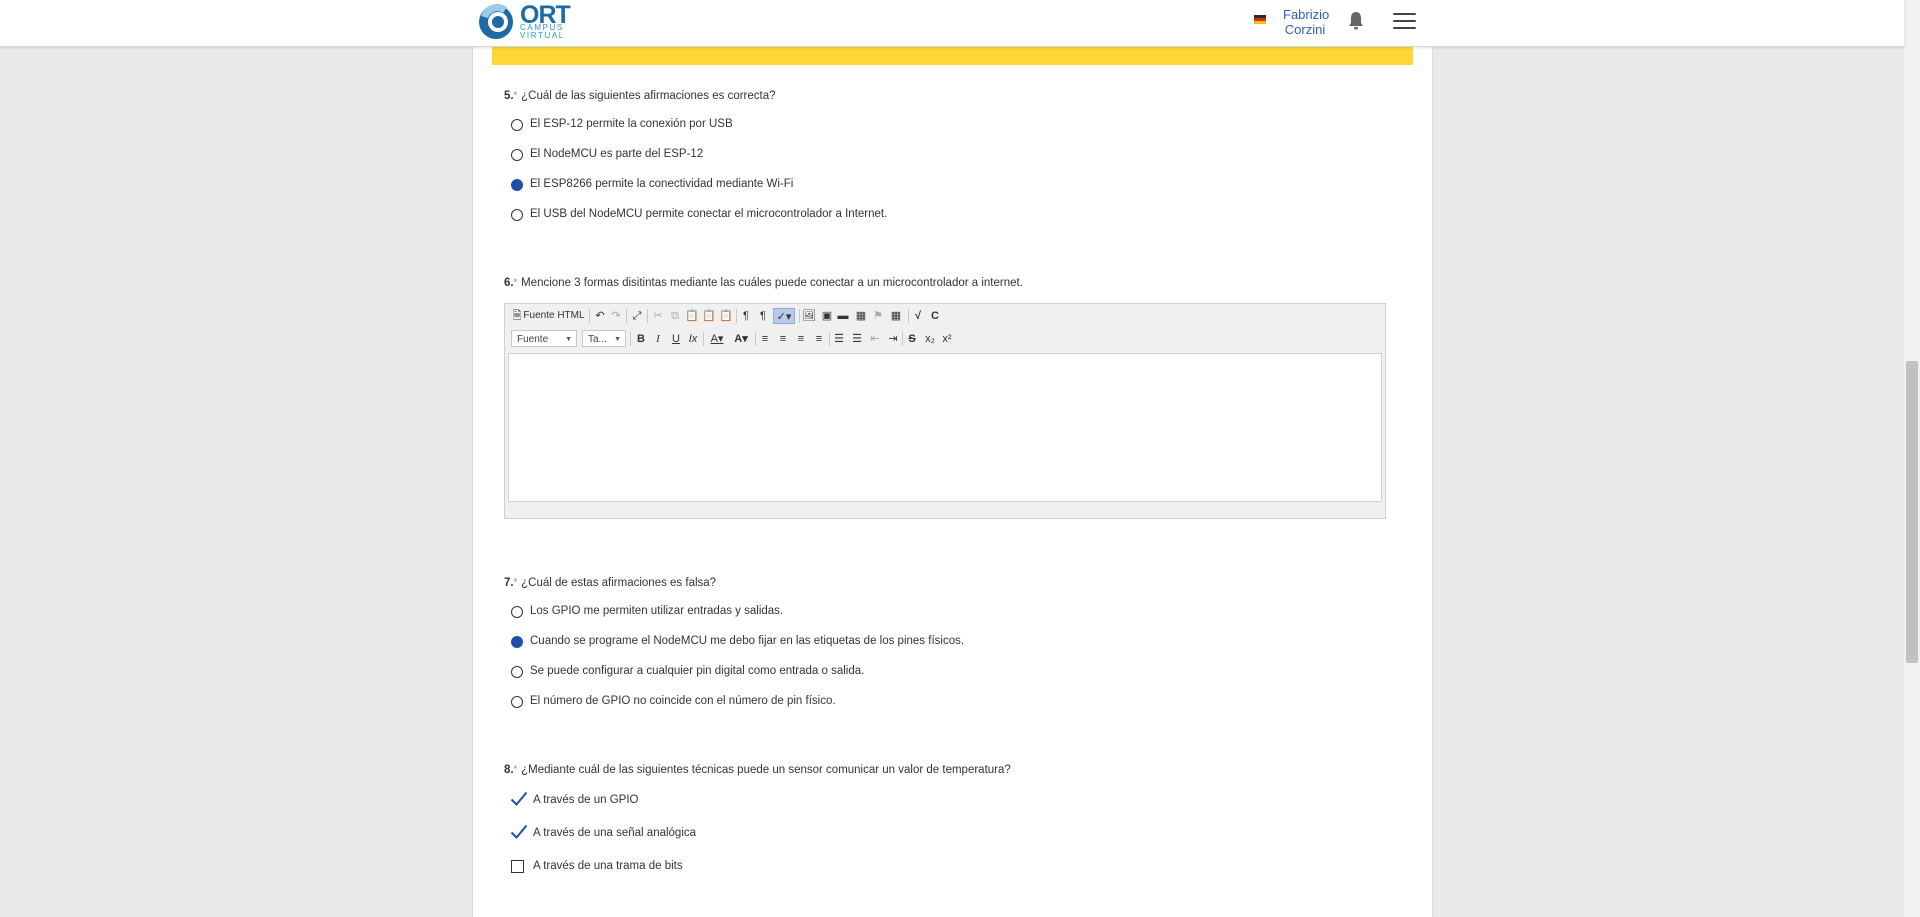 This screenshot has height=917, width=1920. Describe the element at coordinates (509, 96) in the screenshot. I see `question-number: 5.` at that location.